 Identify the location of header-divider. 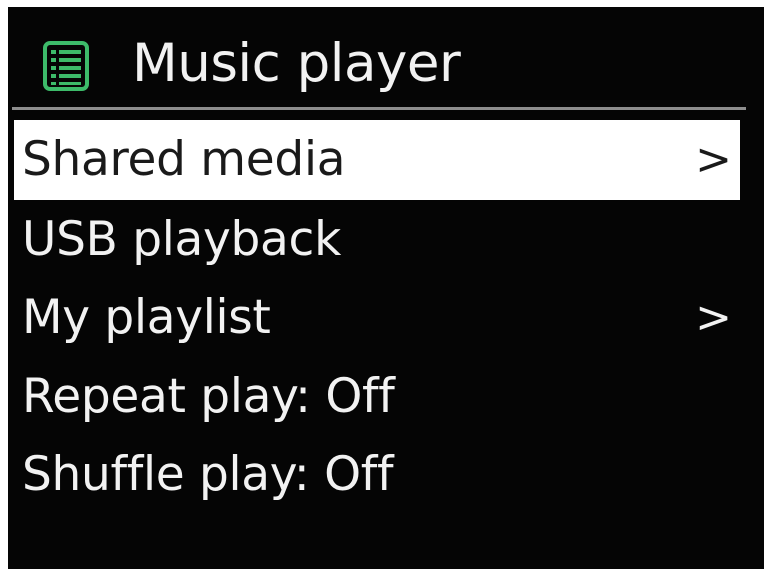
(379, 108).